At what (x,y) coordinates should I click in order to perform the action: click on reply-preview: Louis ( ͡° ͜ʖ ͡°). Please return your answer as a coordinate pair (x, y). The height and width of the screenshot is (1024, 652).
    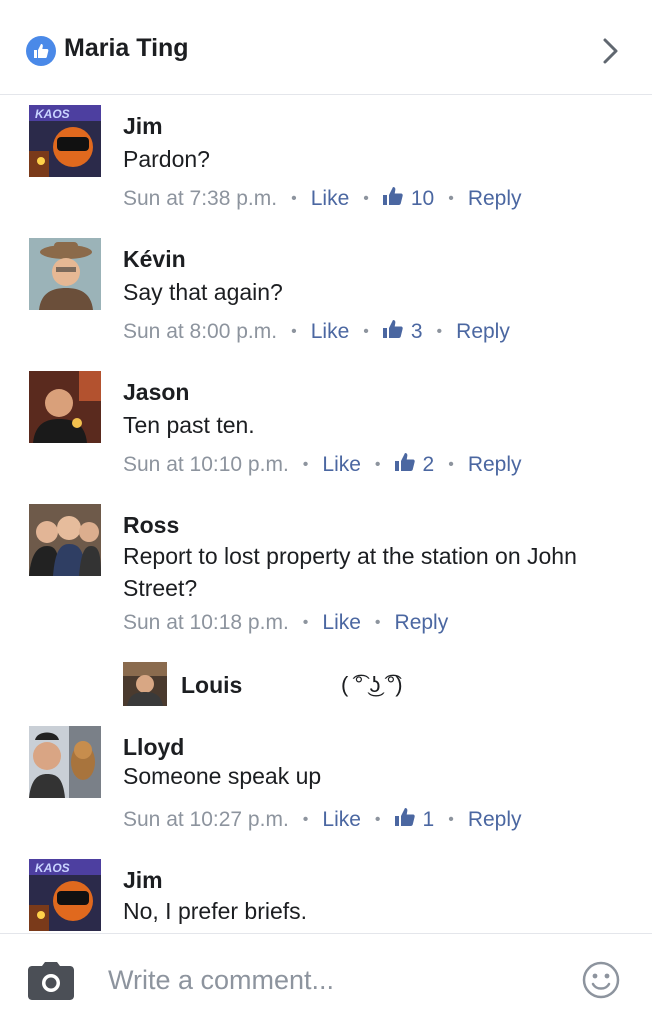
    Looking at the image, I should click on (373, 684).